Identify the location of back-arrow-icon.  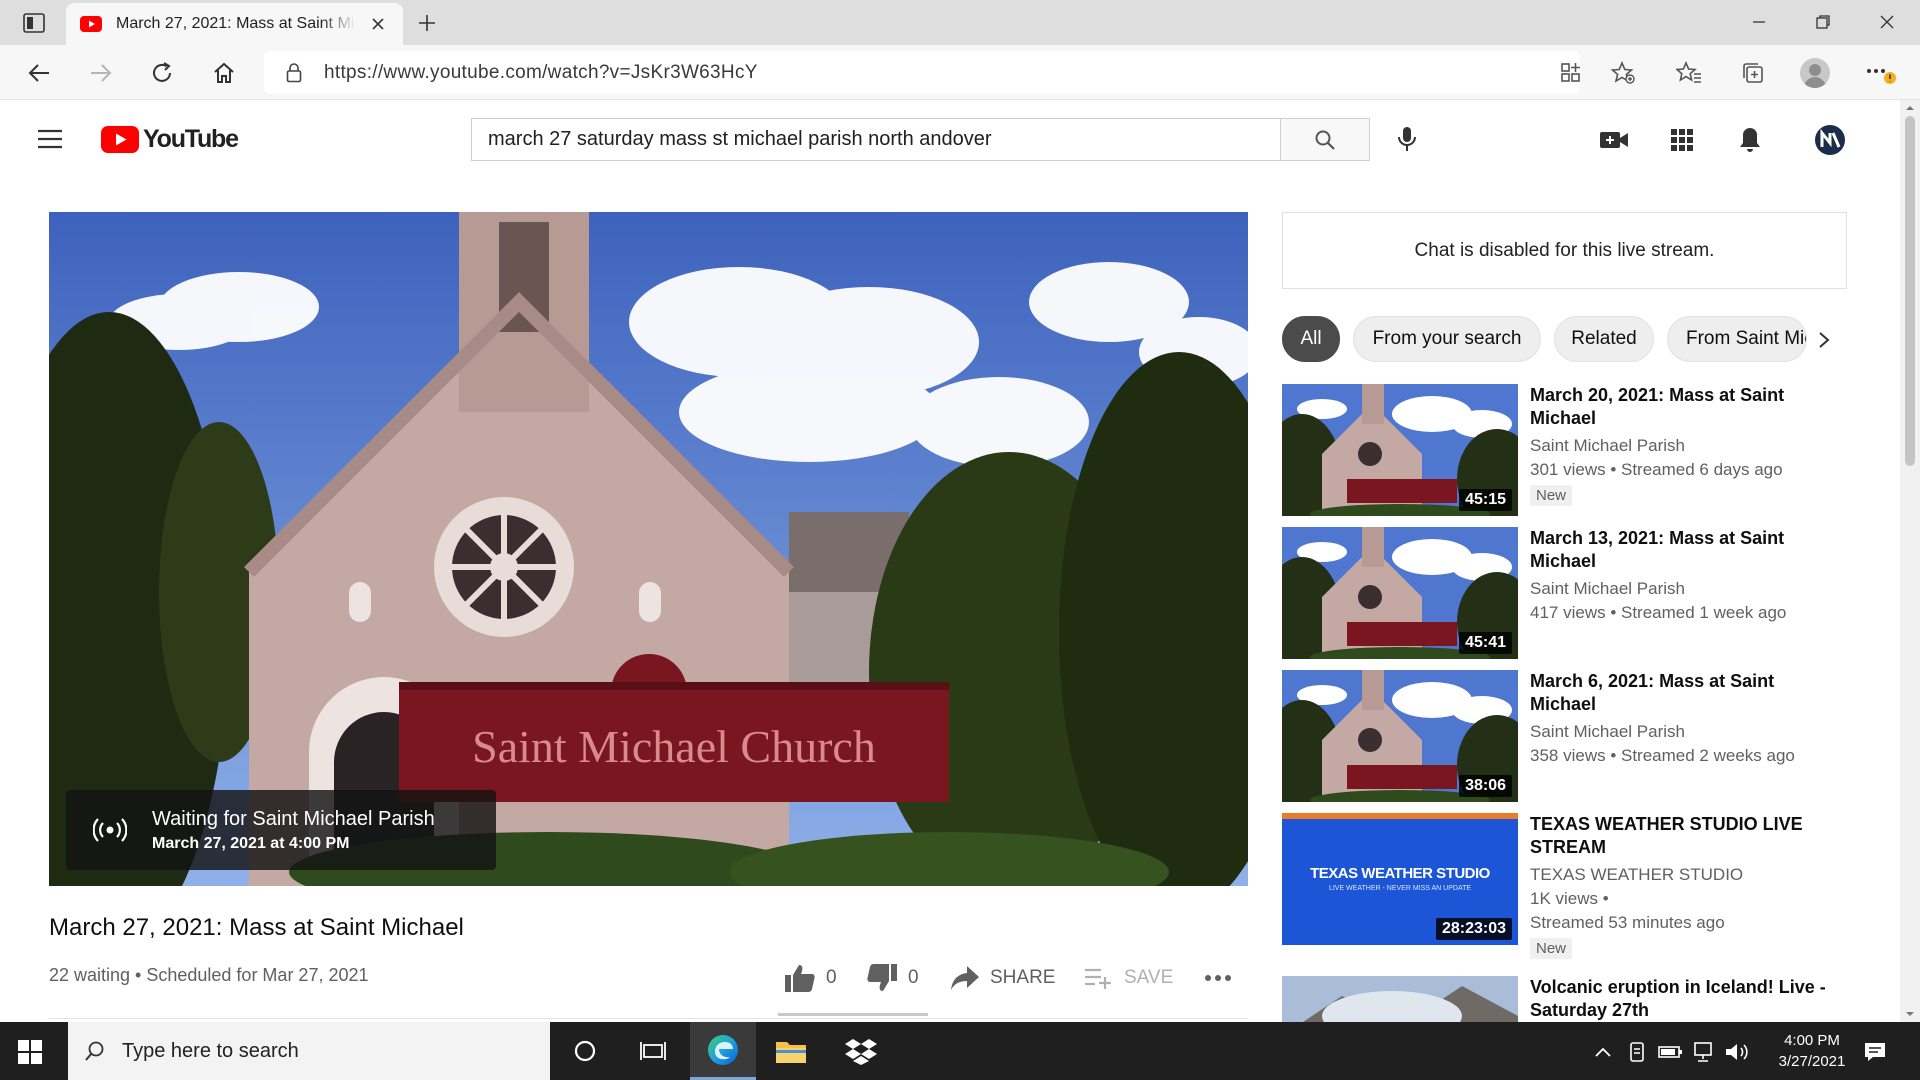
(39, 73).